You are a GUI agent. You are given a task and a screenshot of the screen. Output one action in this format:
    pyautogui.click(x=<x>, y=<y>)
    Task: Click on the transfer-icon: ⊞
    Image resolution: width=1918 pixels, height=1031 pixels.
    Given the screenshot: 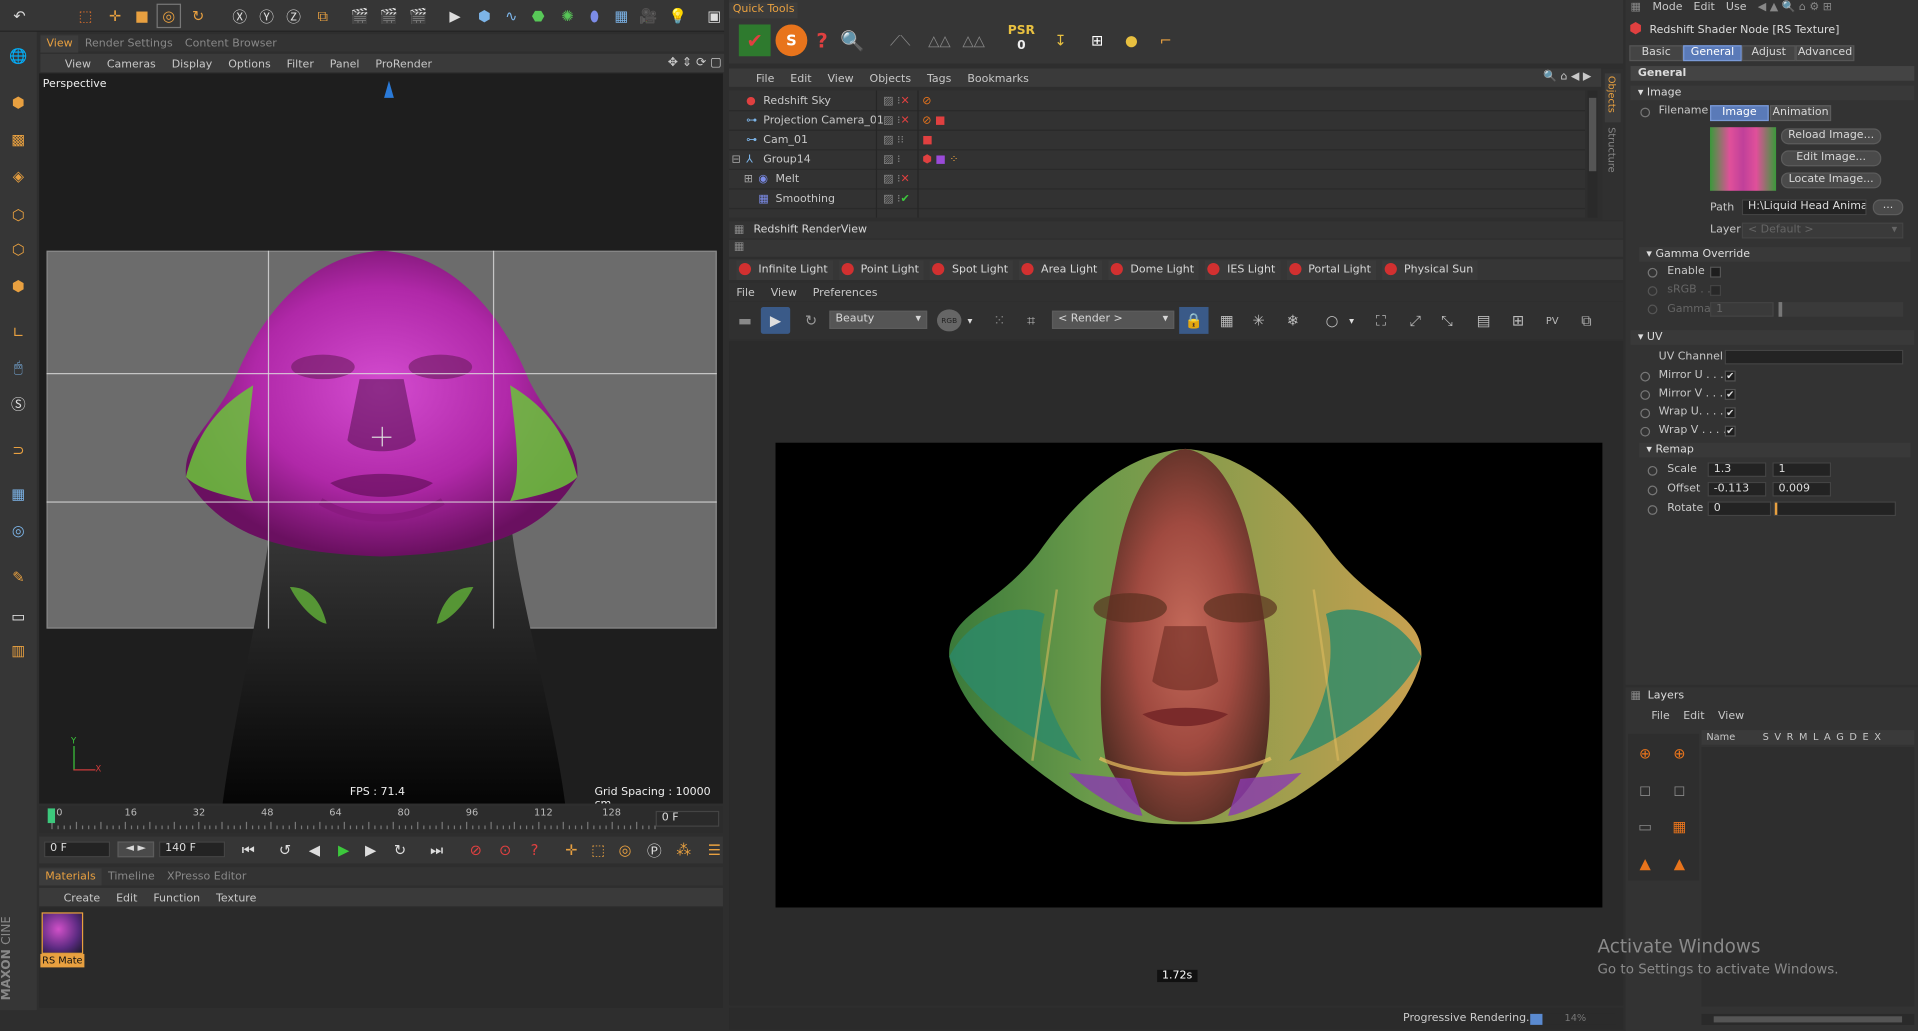 What is the action you would take?
    pyautogui.click(x=1097, y=40)
    